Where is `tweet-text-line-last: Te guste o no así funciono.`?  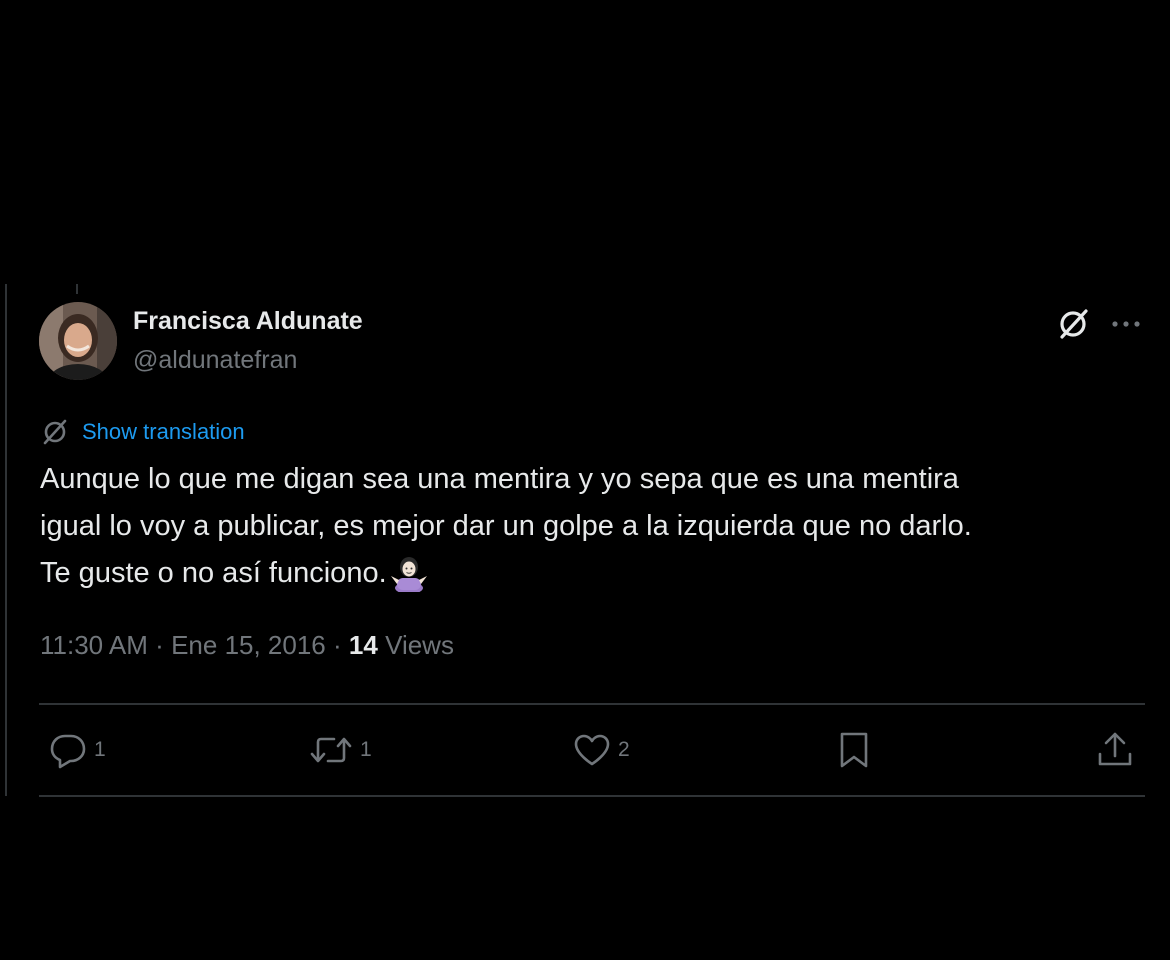
tweet-text-line-last: Te guste o no así funciono. is located at coordinates (595, 573).